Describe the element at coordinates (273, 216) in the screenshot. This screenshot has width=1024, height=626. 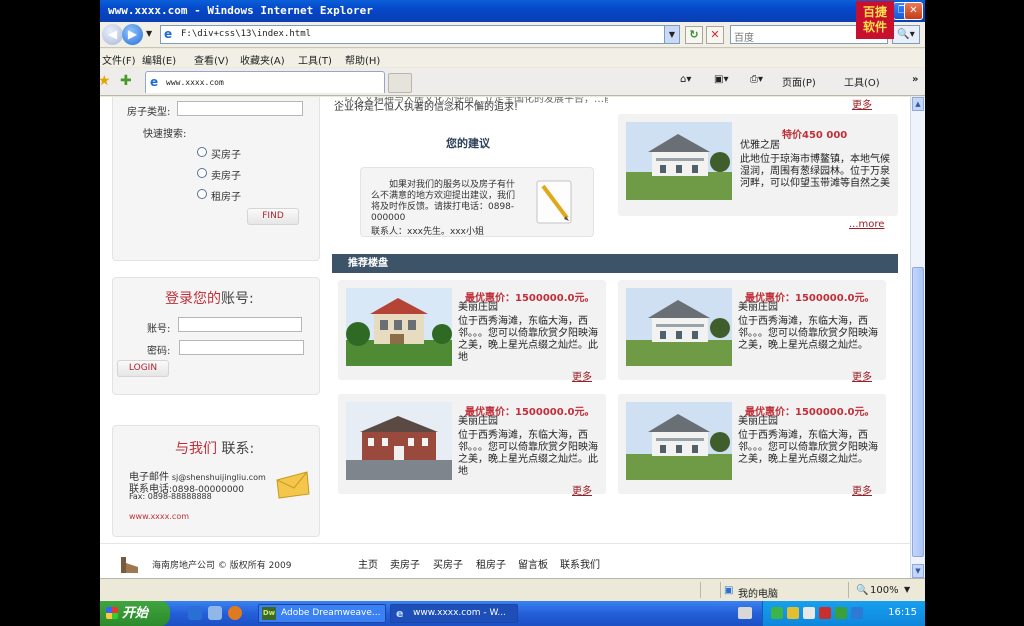
I see `find-button: FIND` at that location.